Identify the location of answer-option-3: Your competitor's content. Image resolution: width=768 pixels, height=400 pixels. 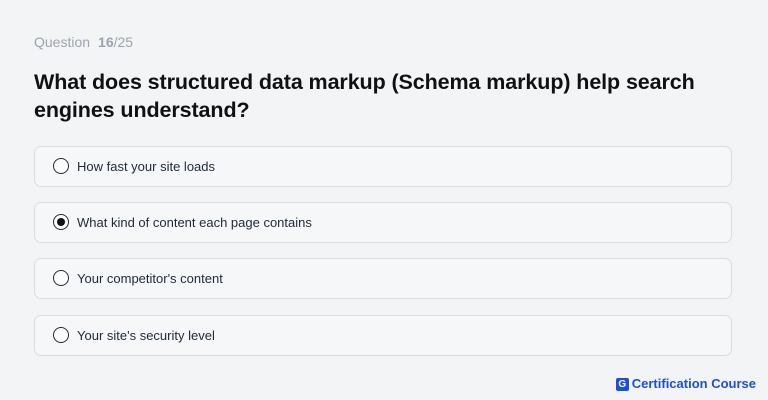
(383, 278).